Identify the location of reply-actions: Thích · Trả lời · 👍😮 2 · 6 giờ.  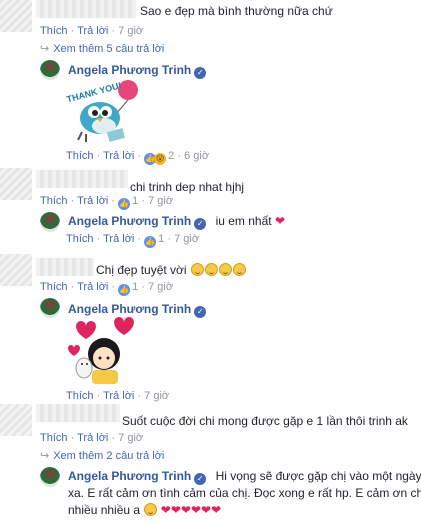
(138, 157).